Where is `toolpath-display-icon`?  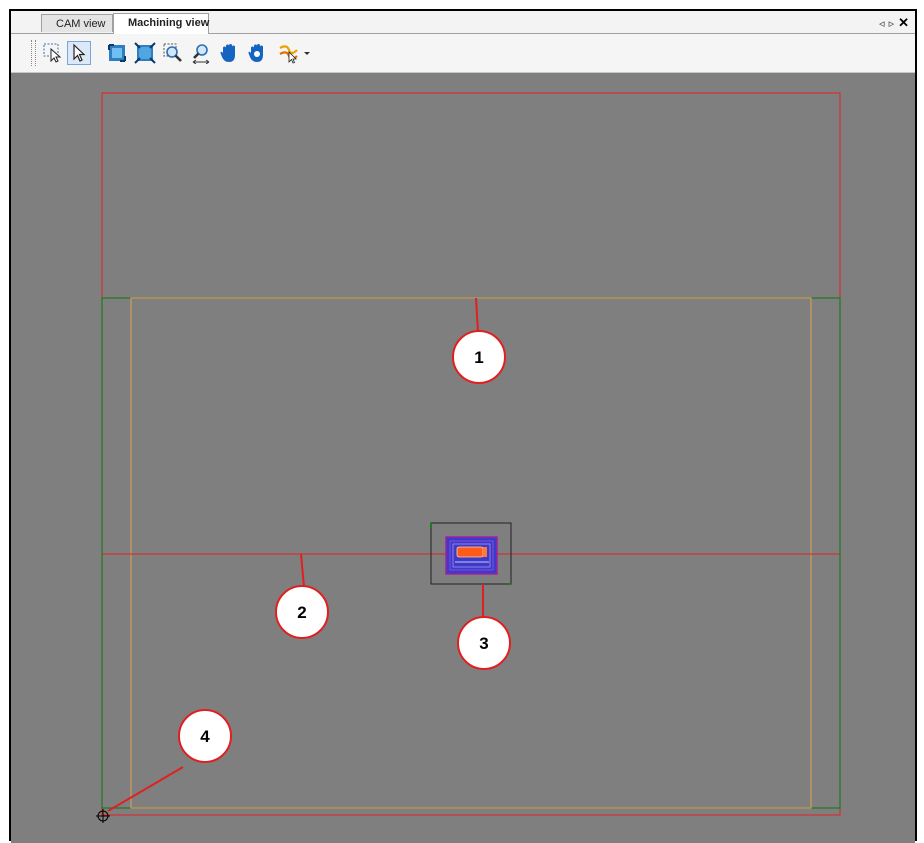
toolpath-display-icon is located at coordinates (295, 53).